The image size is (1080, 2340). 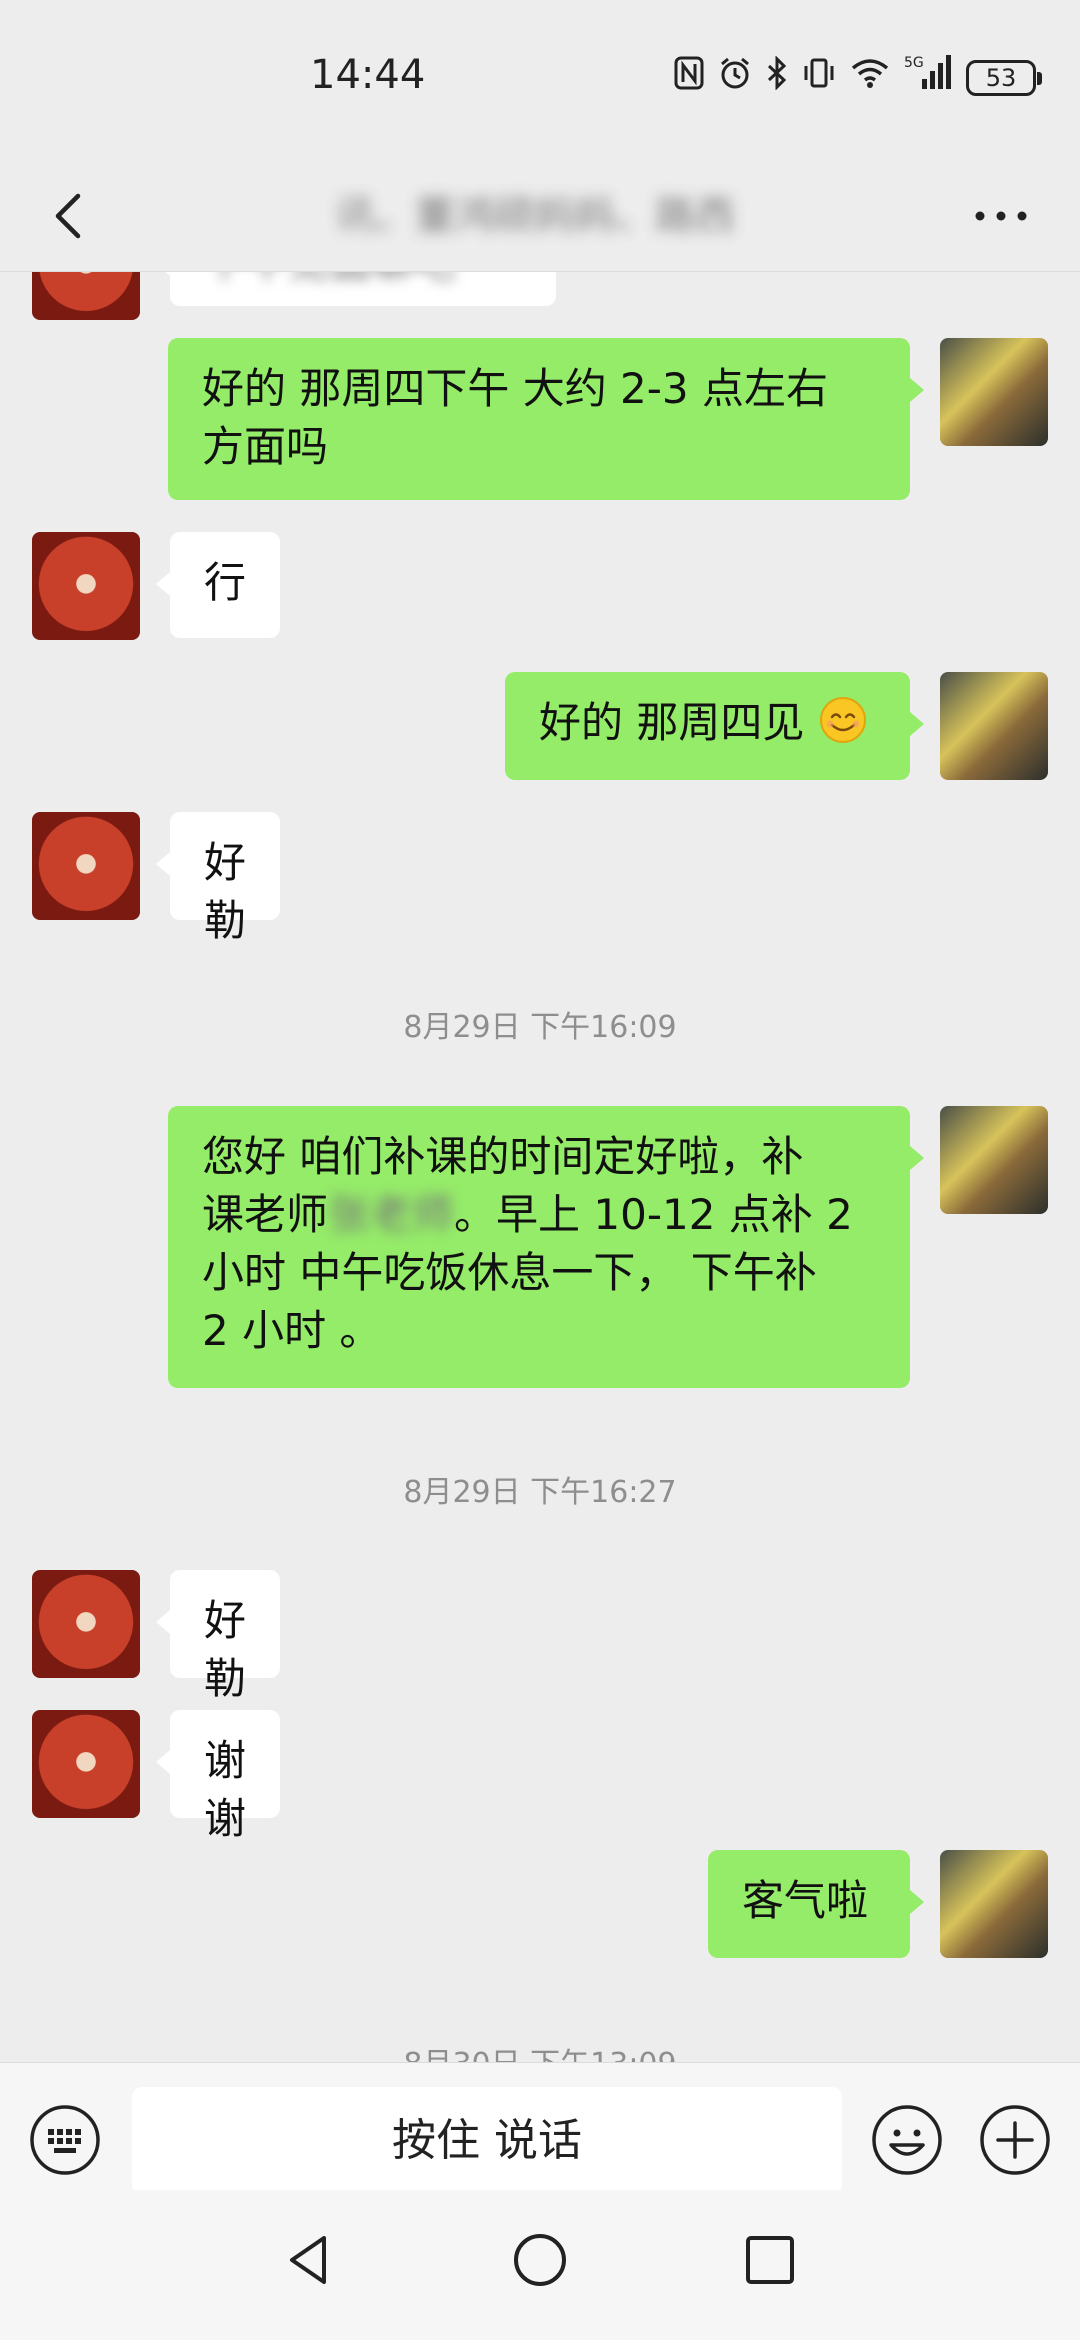 What do you see at coordinates (487, 2141) in the screenshot?
I see `hold-to-talk-button: 按住 说话` at bounding box center [487, 2141].